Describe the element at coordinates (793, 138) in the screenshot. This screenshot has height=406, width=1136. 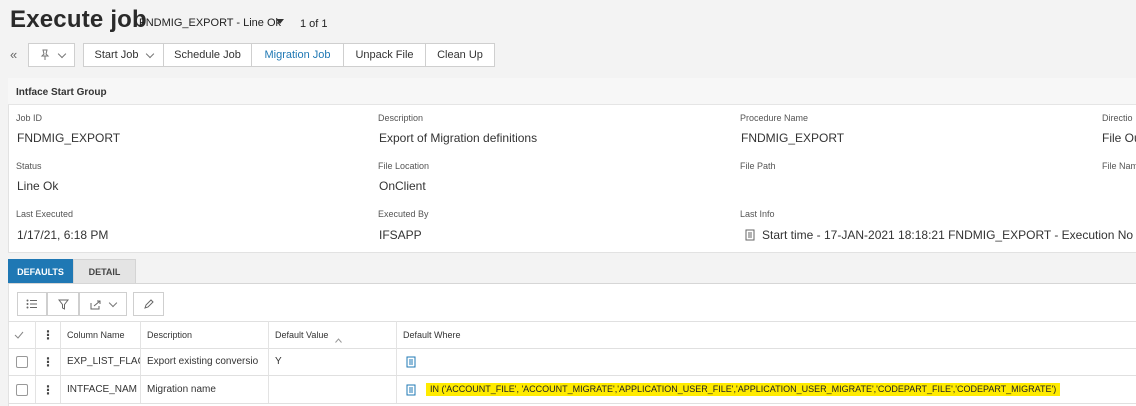
I see `field-value-procedure-name: FNDMIG_EXPORT` at that location.